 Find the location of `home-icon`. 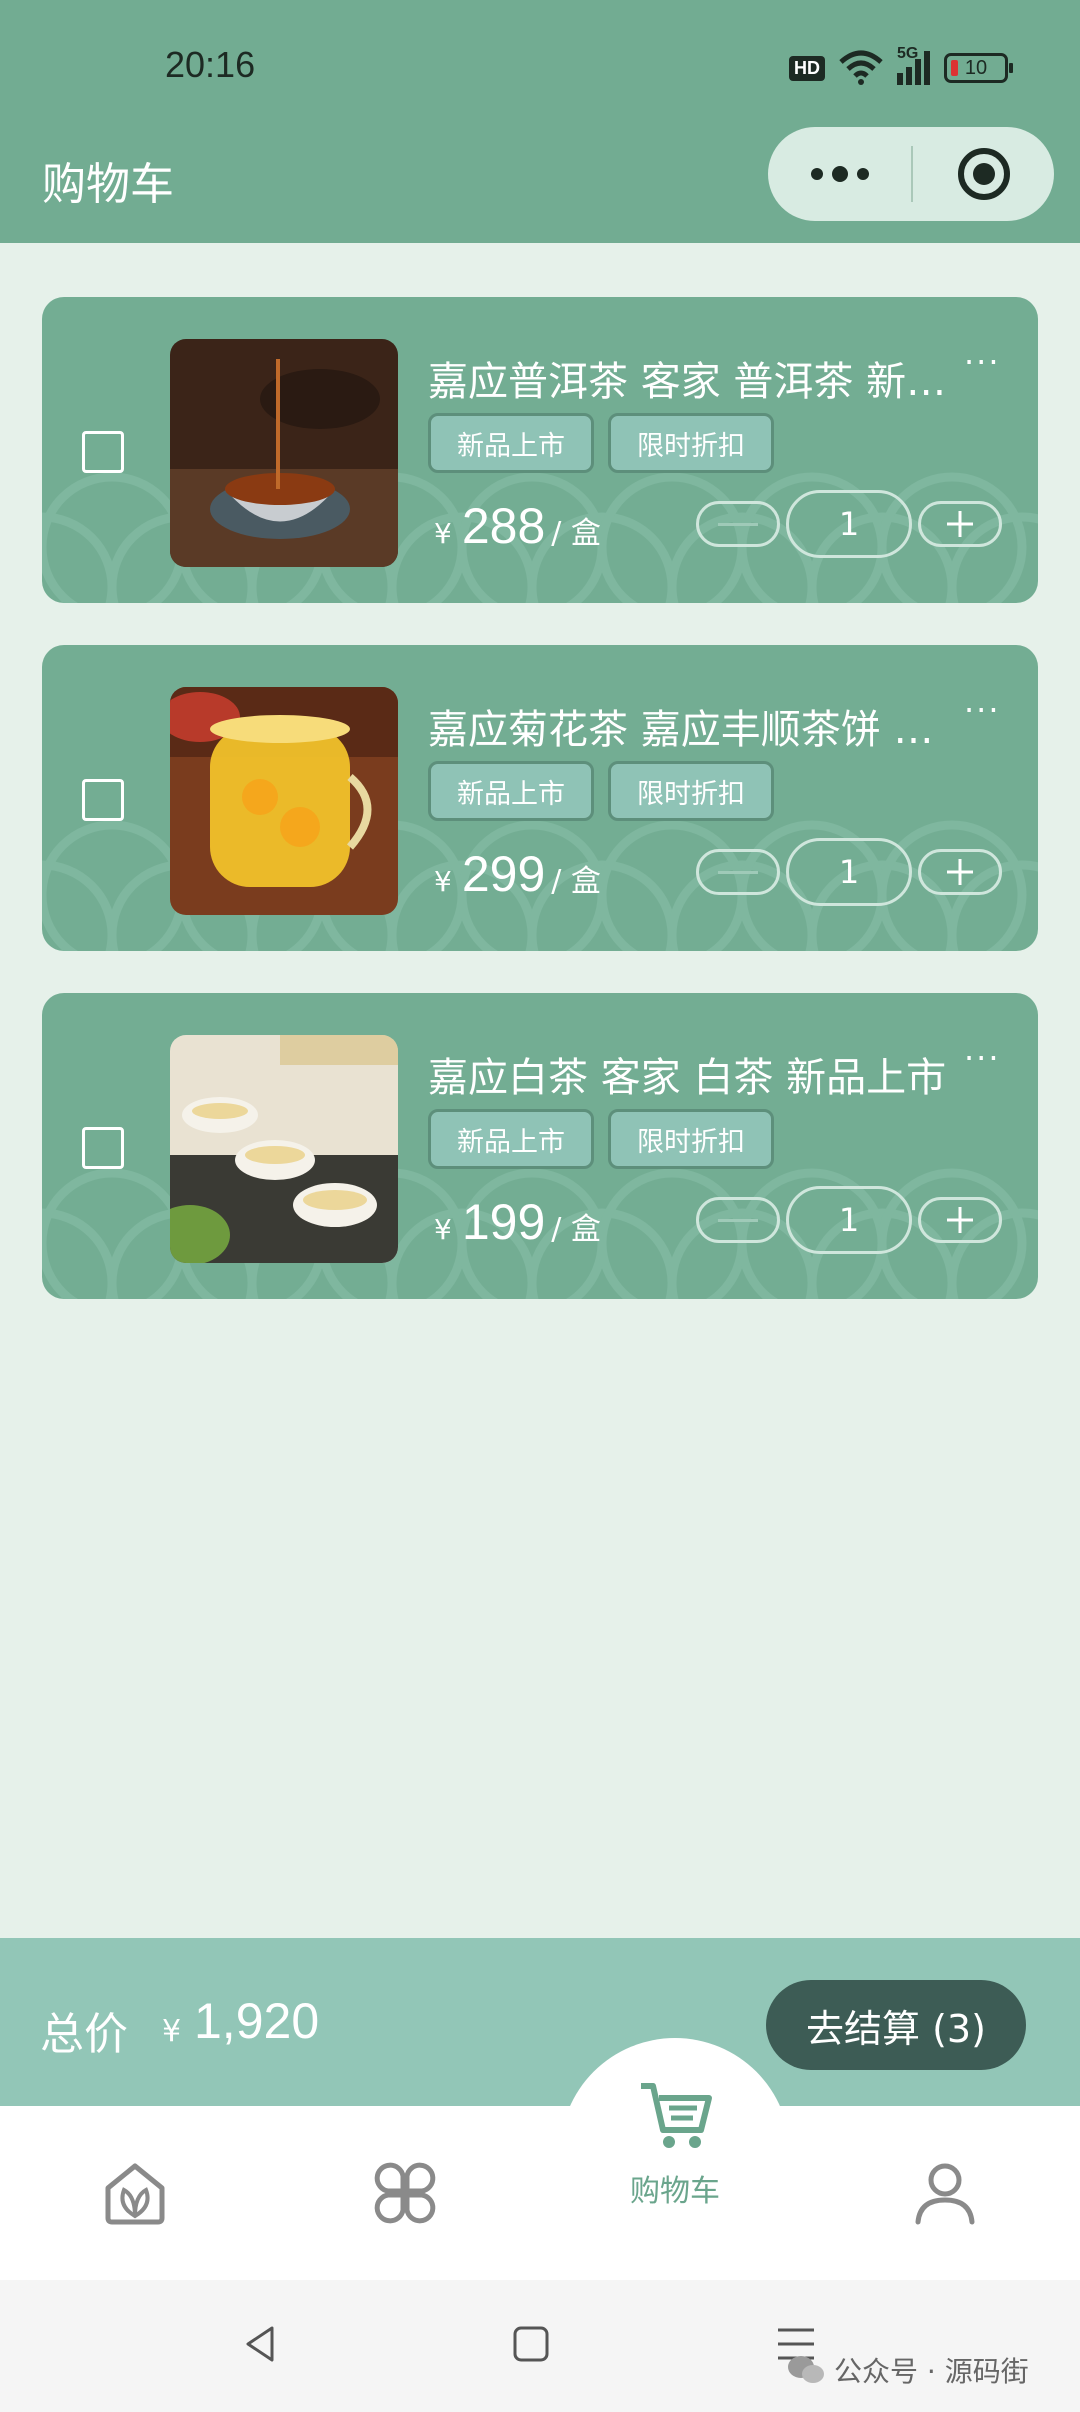

home-icon is located at coordinates (135, 2194).